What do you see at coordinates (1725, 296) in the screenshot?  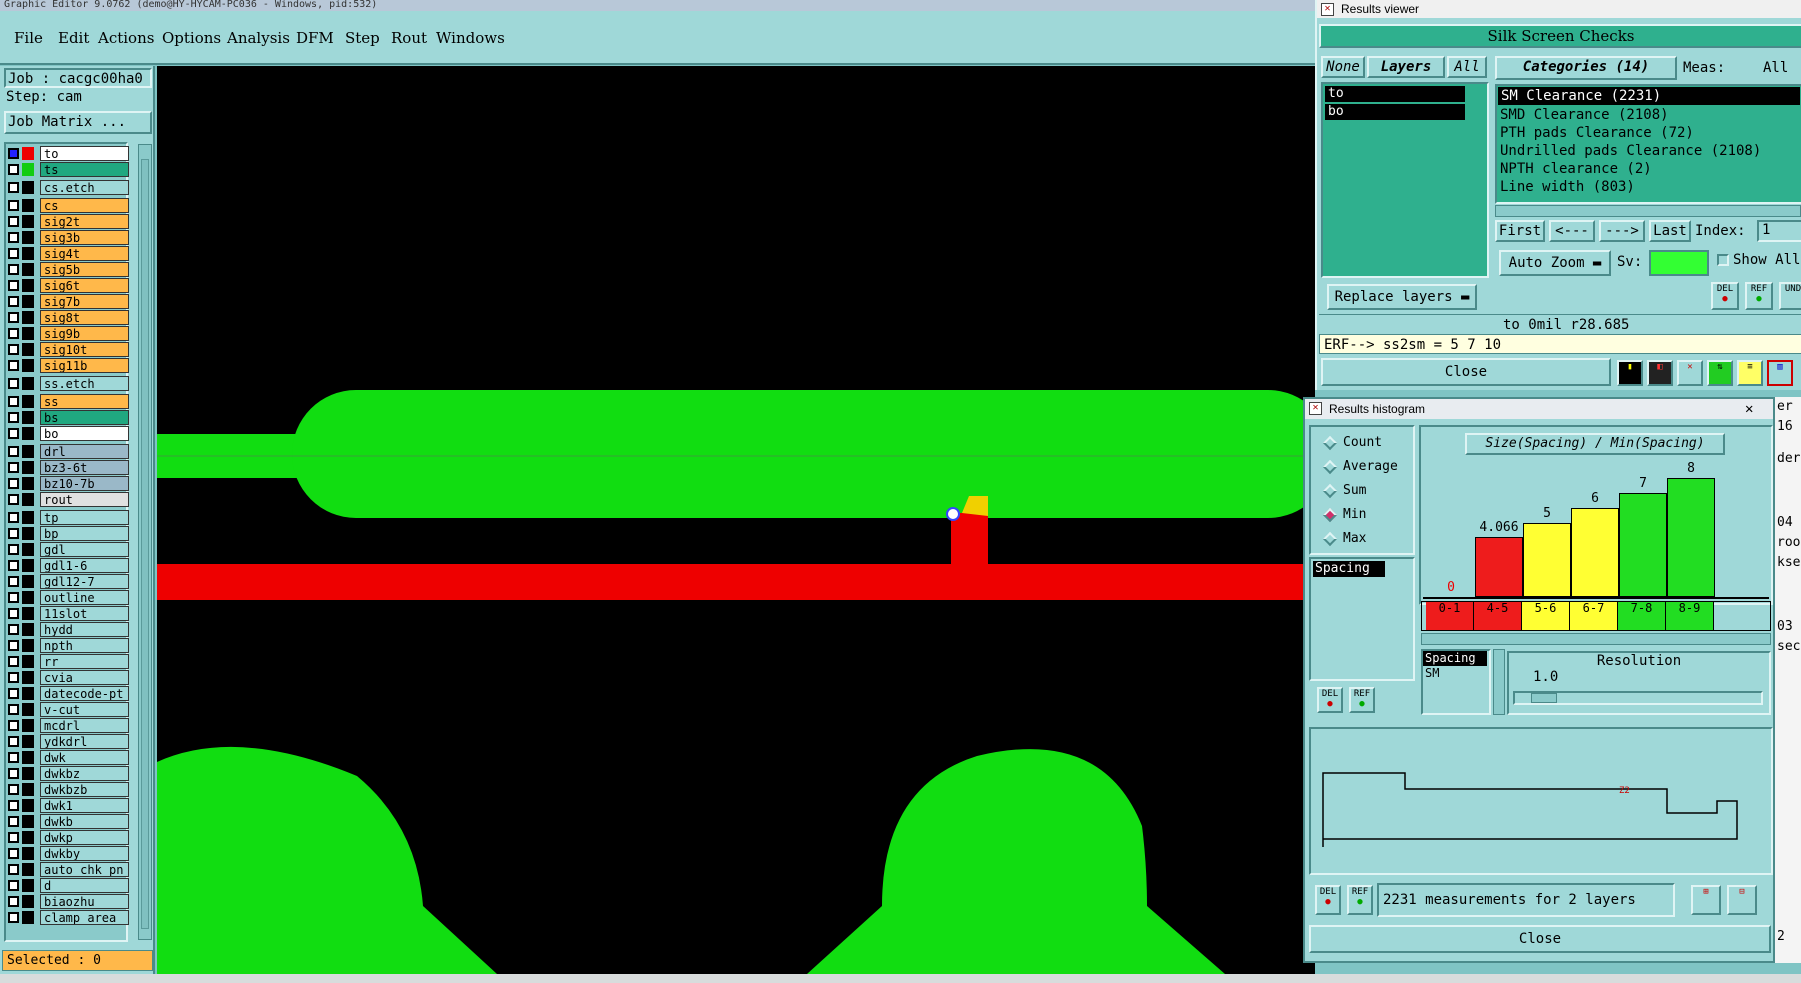 I see `del-button: DEL ●` at bounding box center [1725, 296].